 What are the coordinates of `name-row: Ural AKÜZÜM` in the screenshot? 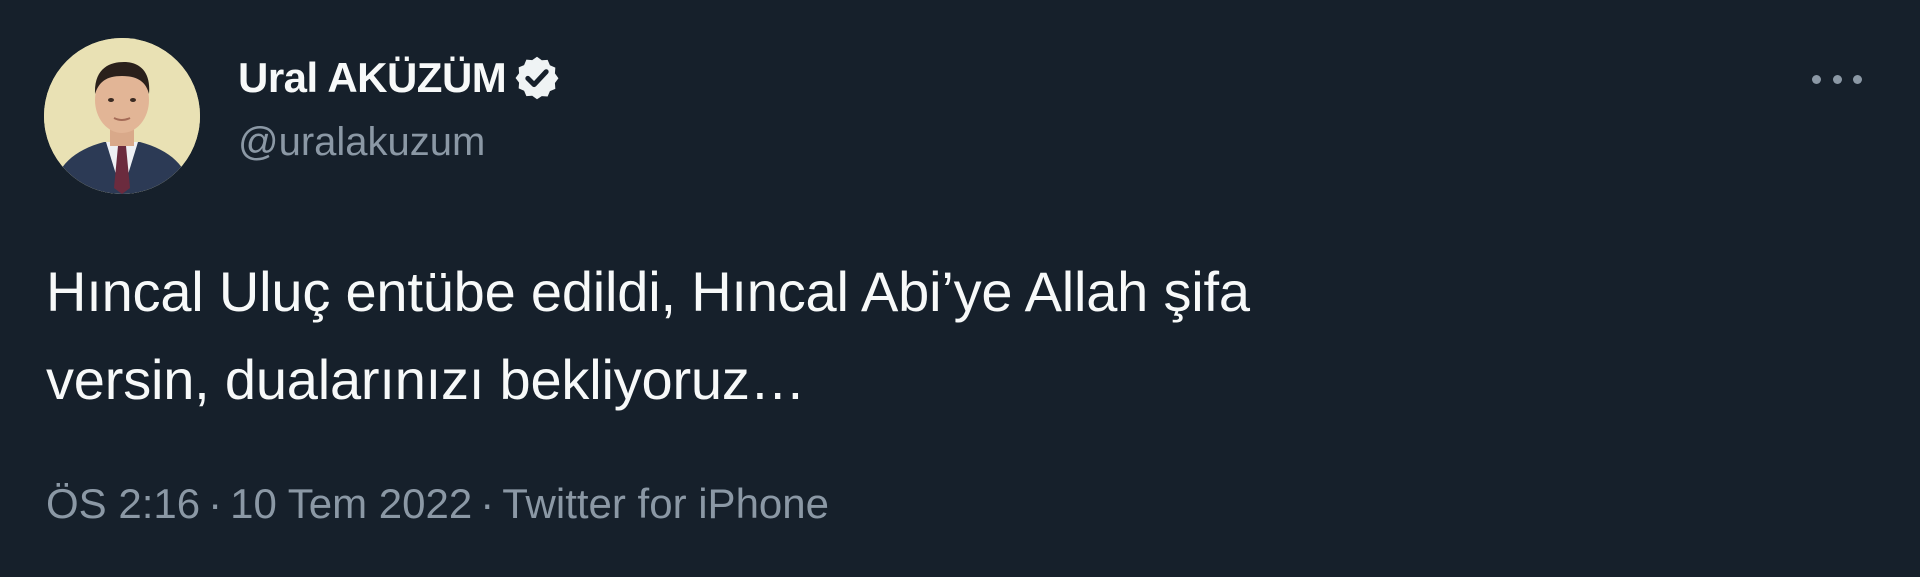 It's located at (400, 78).